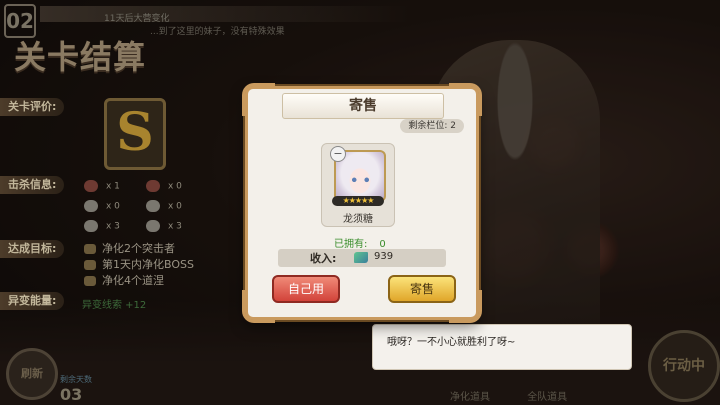  Describe the element at coordinates (129, 248) in the screenshot. I see `goal-item: 净化2个突击者` at that location.